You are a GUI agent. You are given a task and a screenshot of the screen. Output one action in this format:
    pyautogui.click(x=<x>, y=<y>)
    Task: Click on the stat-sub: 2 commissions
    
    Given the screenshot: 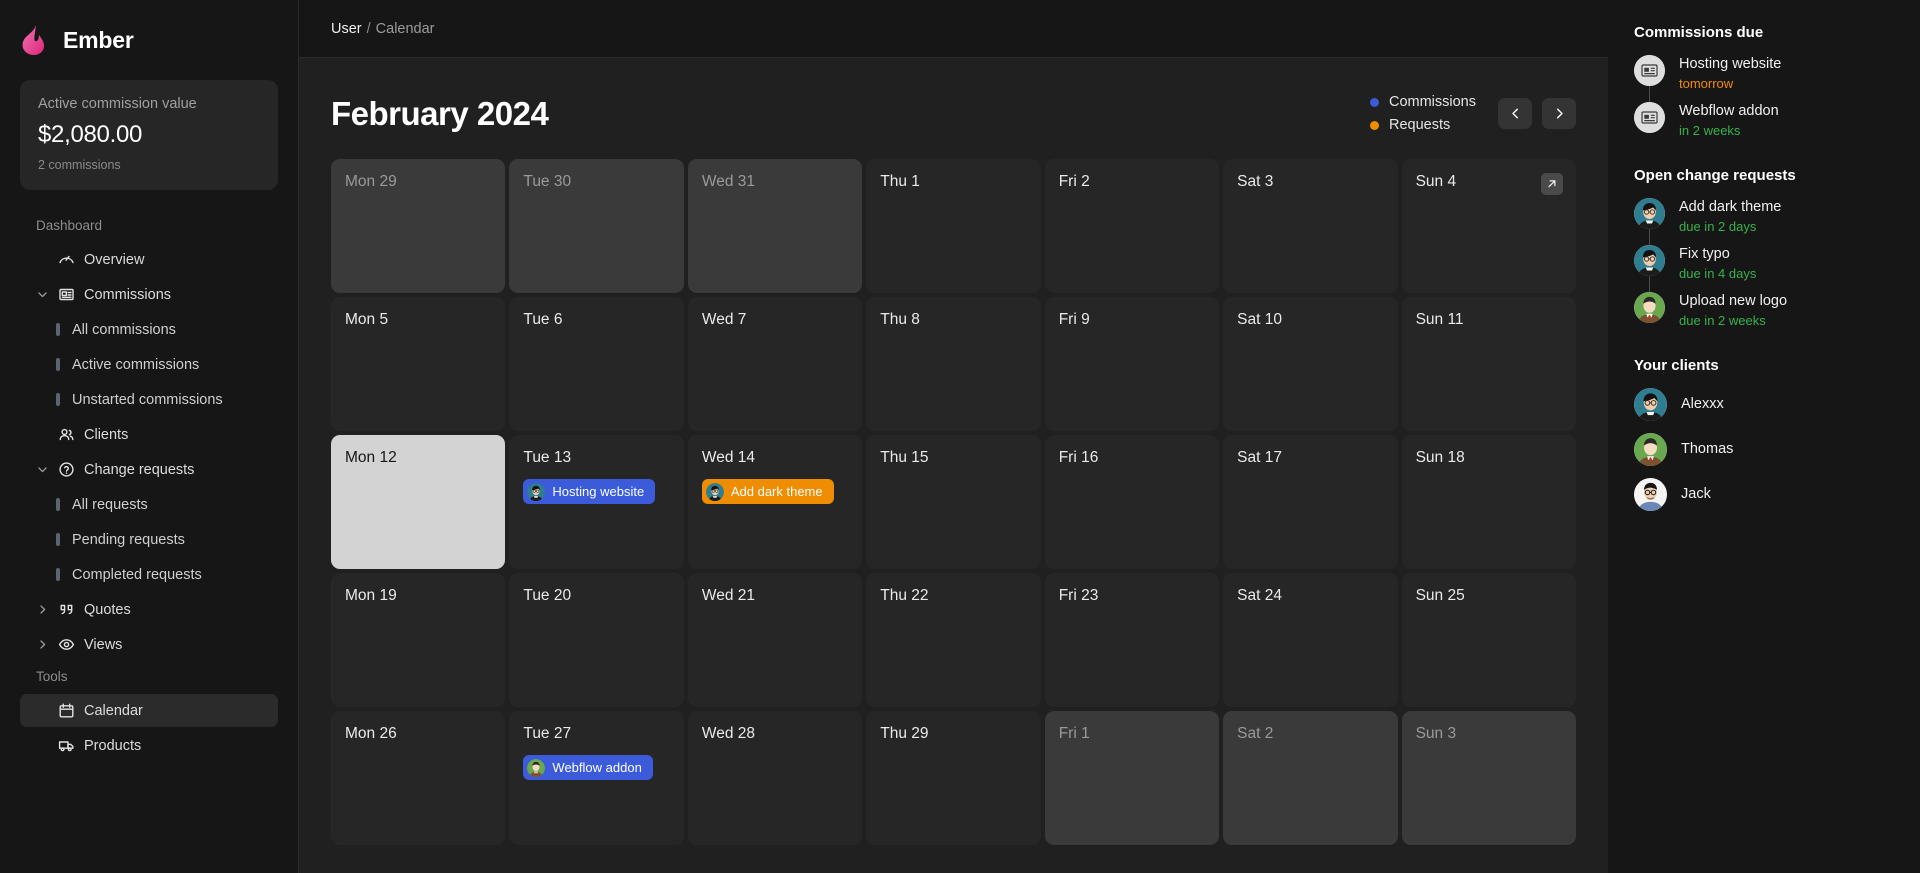 What is the action you would take?
    pyautogui.click(x=79, y=165)
    